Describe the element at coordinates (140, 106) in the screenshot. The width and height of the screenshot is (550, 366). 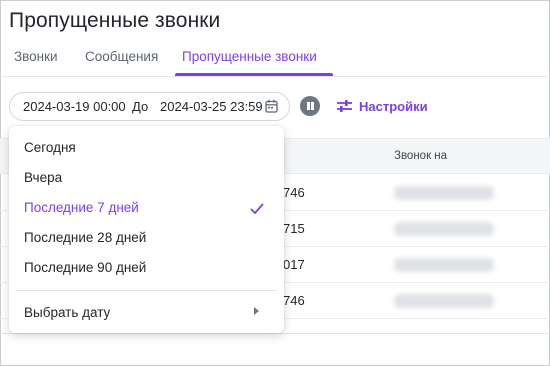
I see `date-separator: До` at that location.